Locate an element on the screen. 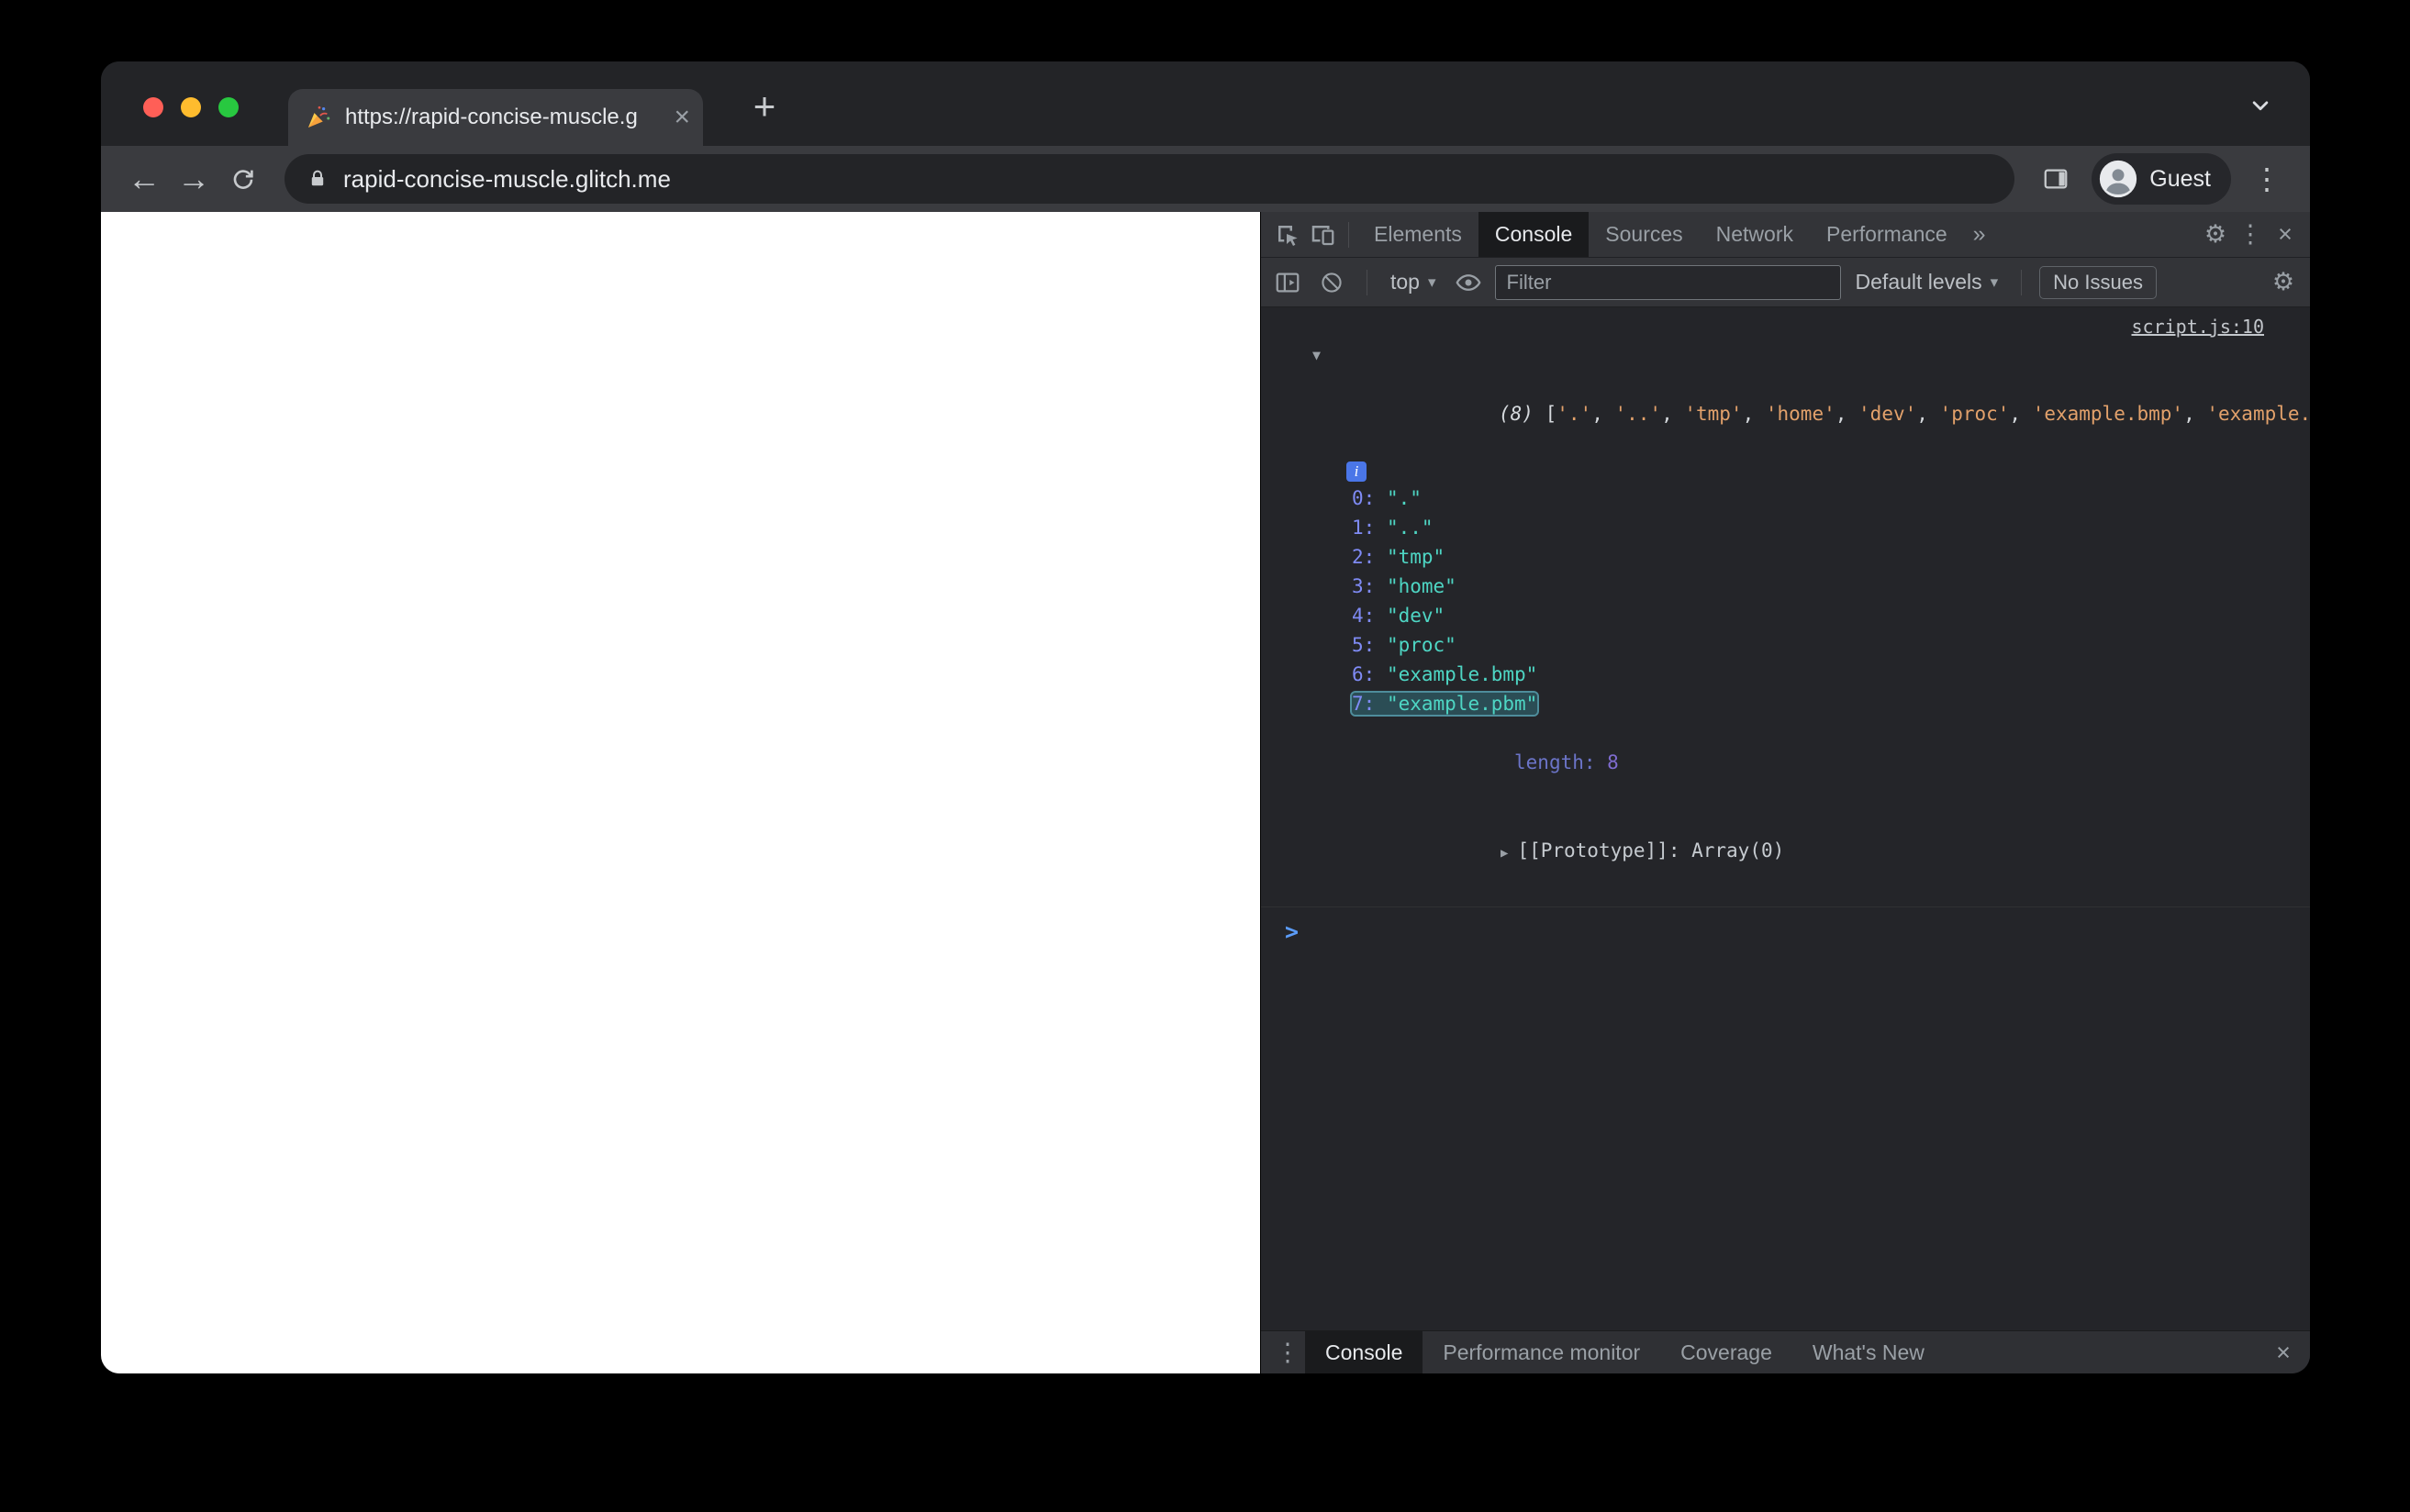  array-entry: 4: "dev" is located at coordinates (1398, 616).